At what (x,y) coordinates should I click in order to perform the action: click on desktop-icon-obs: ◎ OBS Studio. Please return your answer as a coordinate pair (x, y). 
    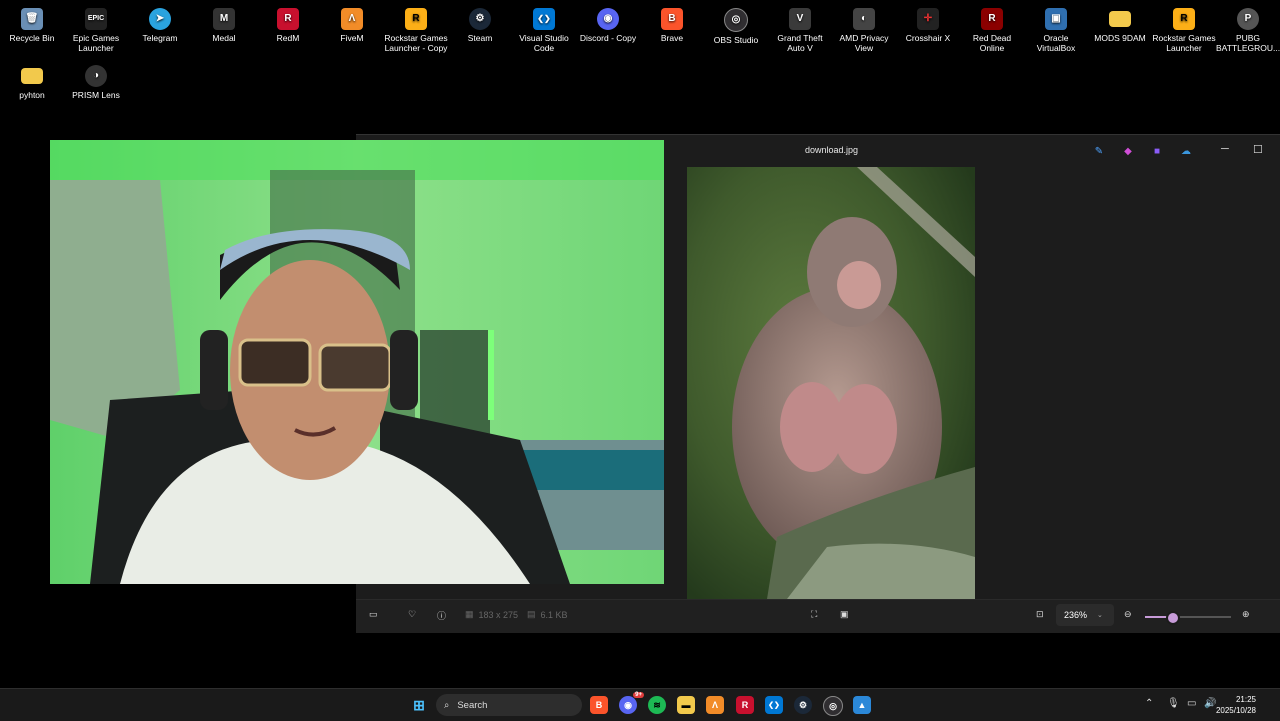
    Looking at the image, I should click on (736, 24).